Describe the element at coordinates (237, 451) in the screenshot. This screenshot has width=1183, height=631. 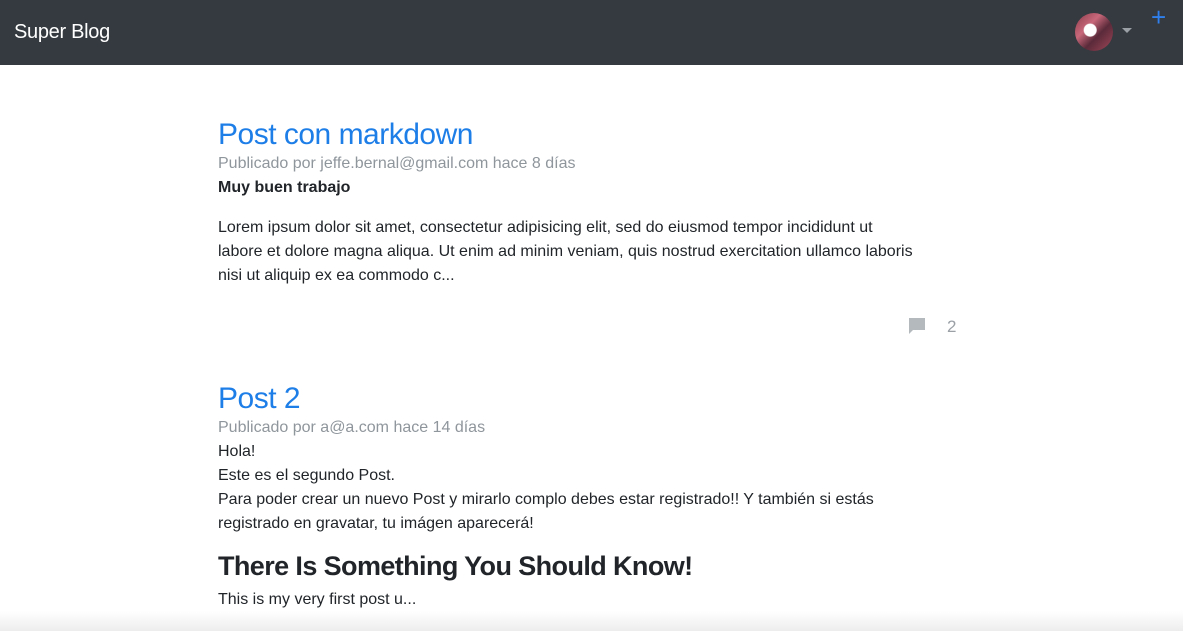
I see `excerpt-line: Hola!` at that location.